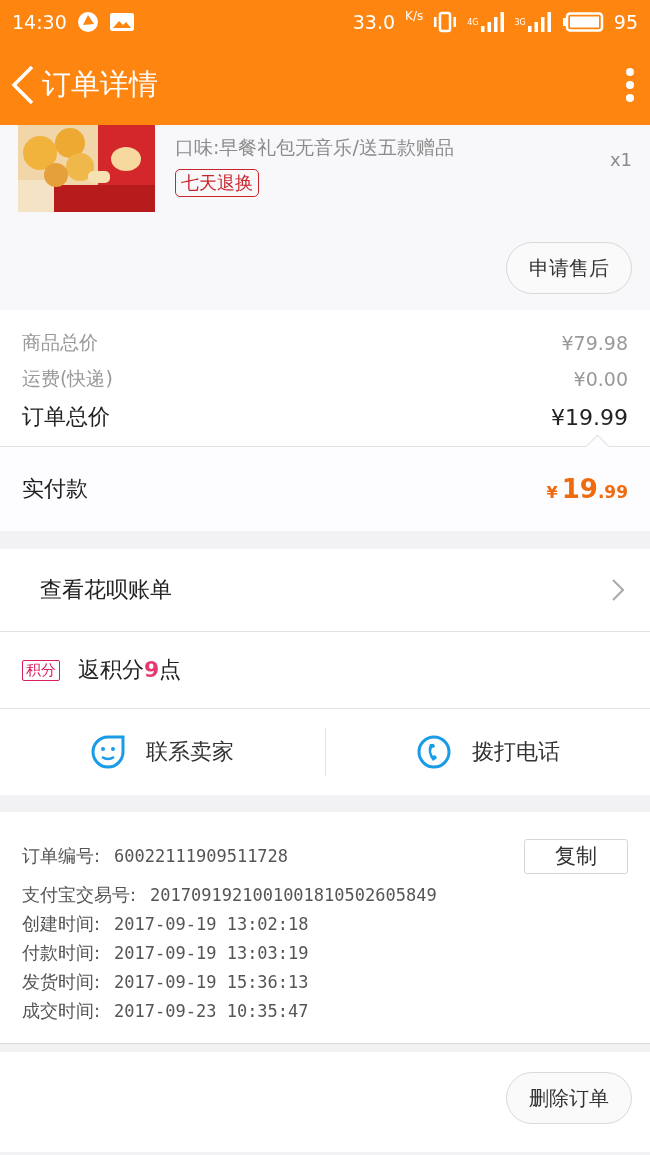 The image size is (650, 1155). What do you see at coordinates (520, 22) in the screenshot?
I see `network-type: 3G` at bounding box center [520, 22].